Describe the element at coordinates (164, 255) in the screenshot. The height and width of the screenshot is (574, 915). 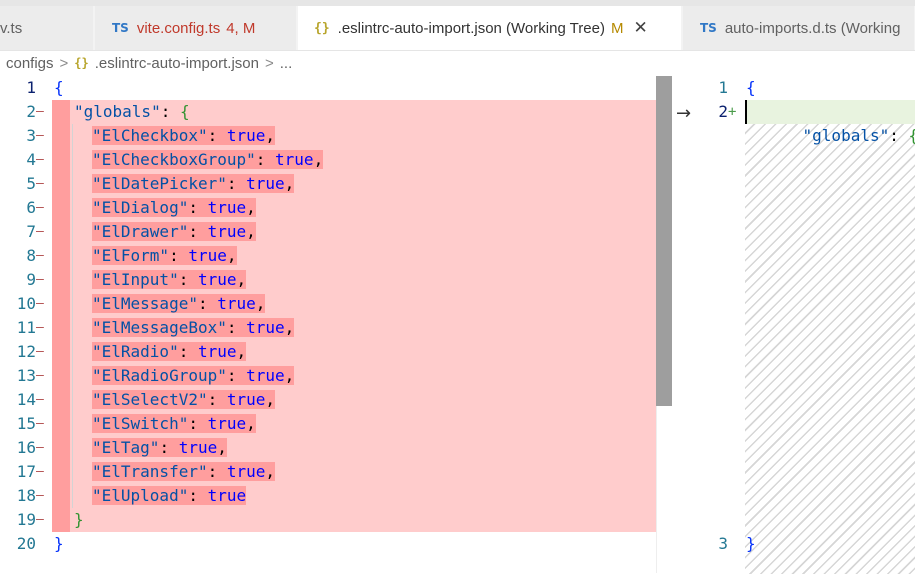
I see `code-line: "ElForm": true,` at that location.